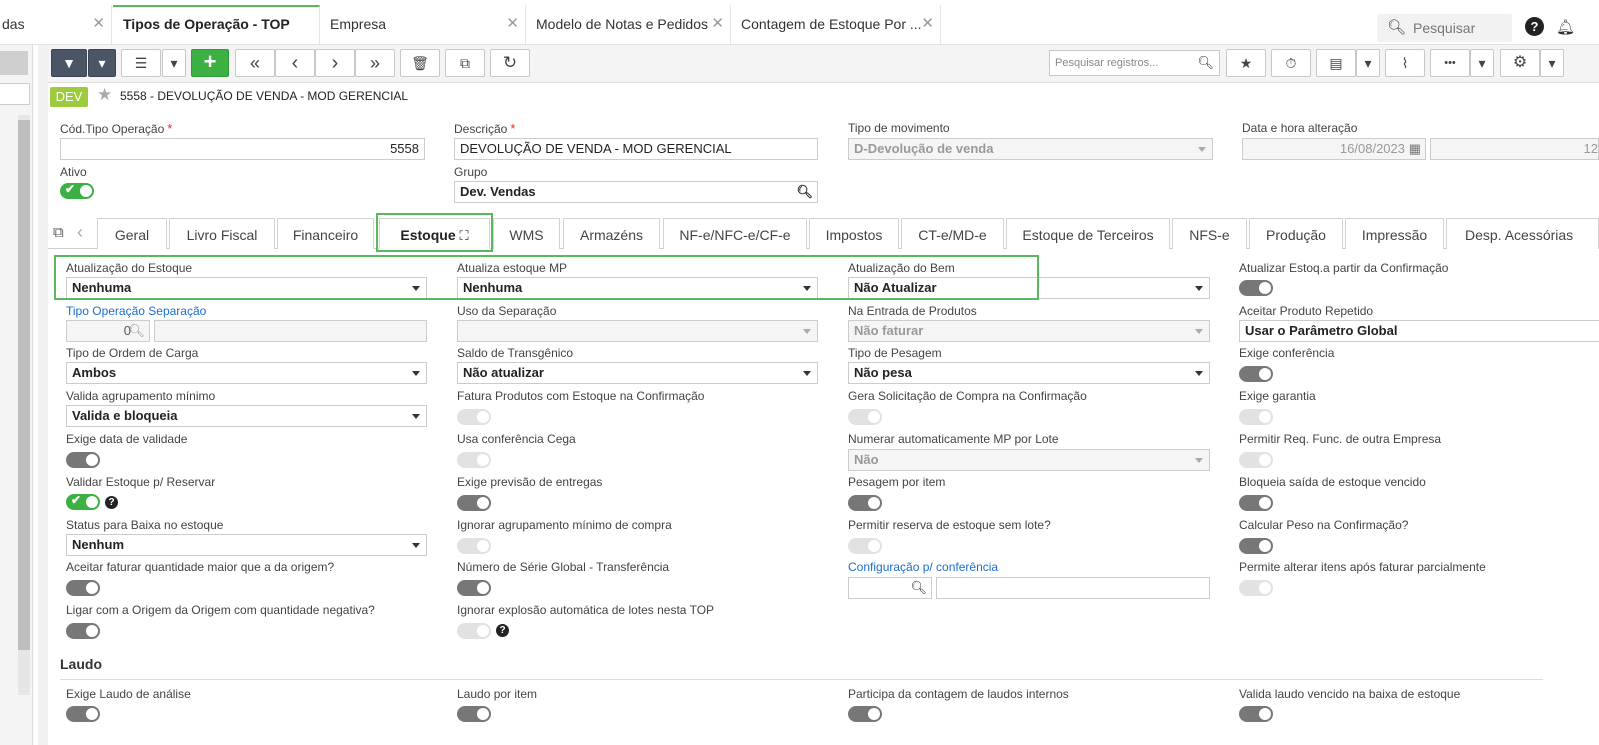 This screenshot has height=745, width=1599. What do you see at coordinates (1029, 460) in the screenshot?
I see `numerar-mp-select: Não` at bounding box center [1029, 460].